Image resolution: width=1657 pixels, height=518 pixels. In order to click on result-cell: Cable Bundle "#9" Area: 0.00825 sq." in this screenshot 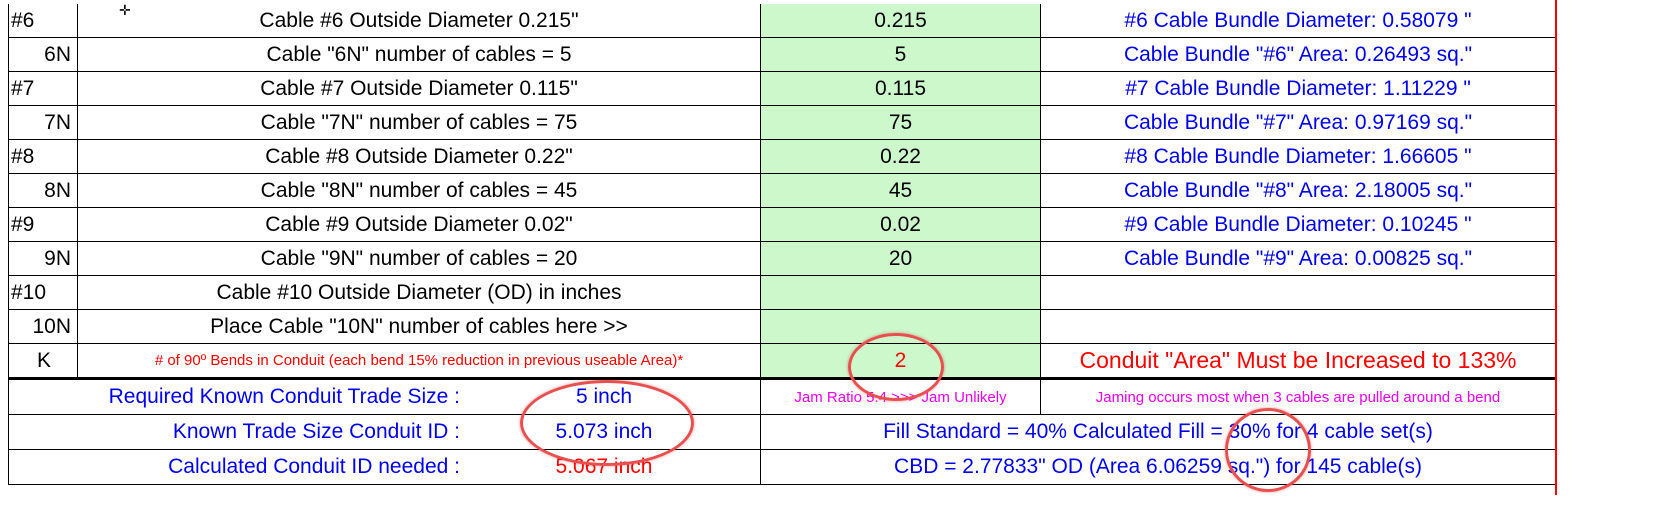, I will do `click(1298, 258)`.